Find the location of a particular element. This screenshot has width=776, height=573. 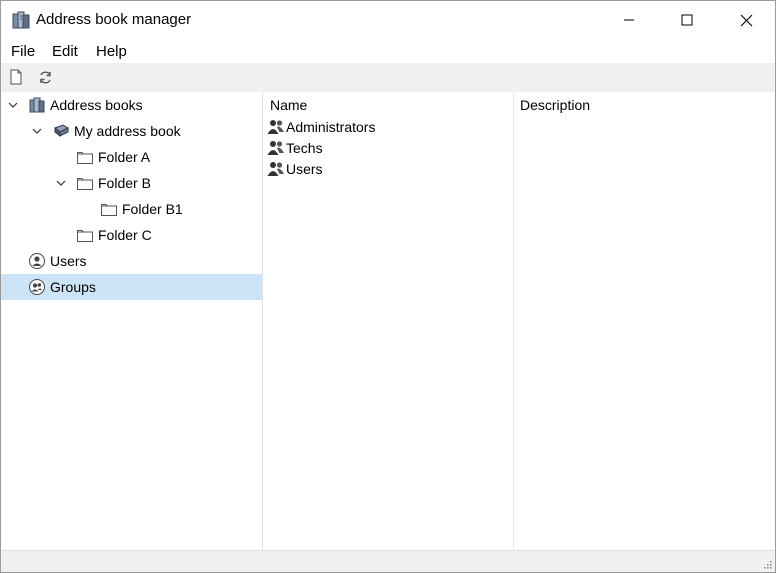

list-item: Administrators is located at coordinates (387, 126).